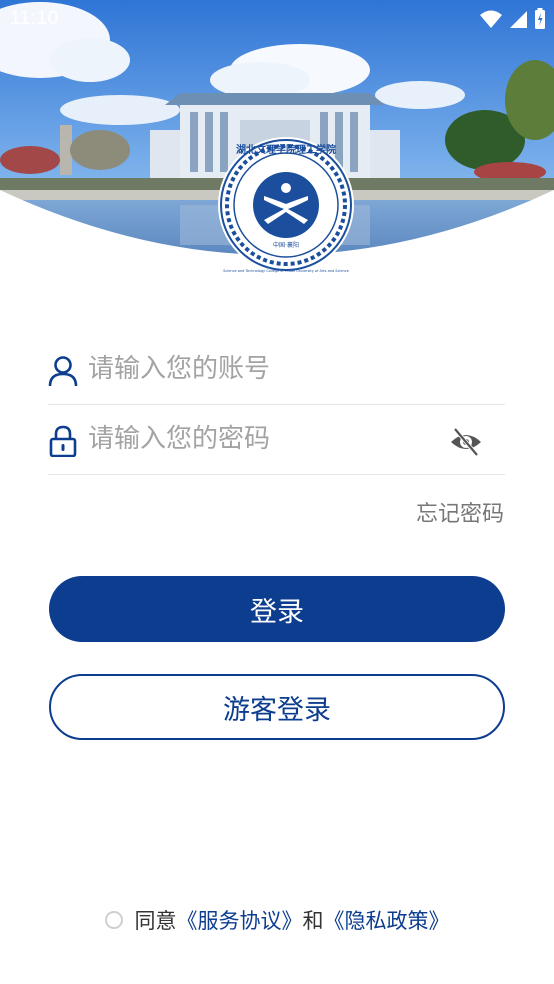  I want to click on lock-icon, so click(63, 441).